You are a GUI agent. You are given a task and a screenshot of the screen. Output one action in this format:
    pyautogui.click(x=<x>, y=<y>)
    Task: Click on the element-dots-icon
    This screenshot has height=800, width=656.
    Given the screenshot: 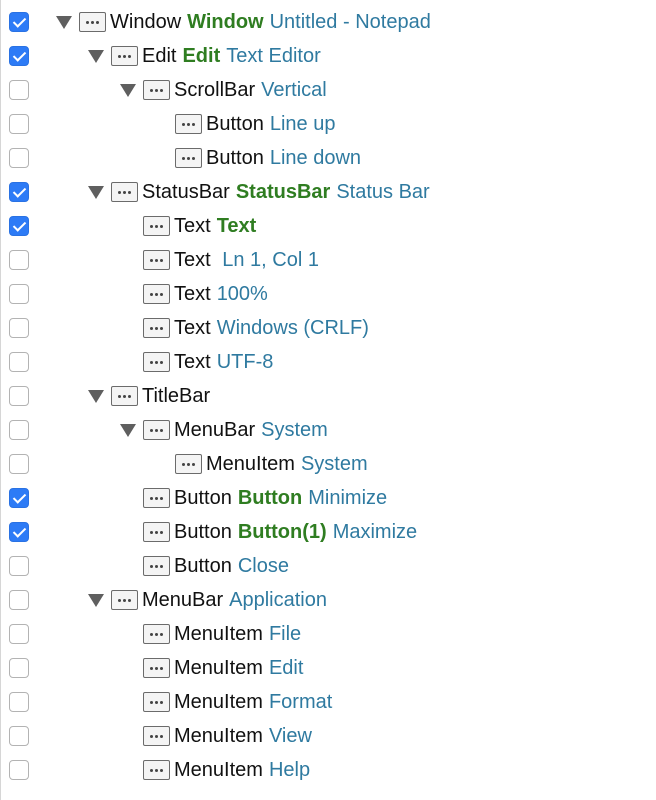 What is the action you would take?
    pyautogui.click(x=156, y=566)
    